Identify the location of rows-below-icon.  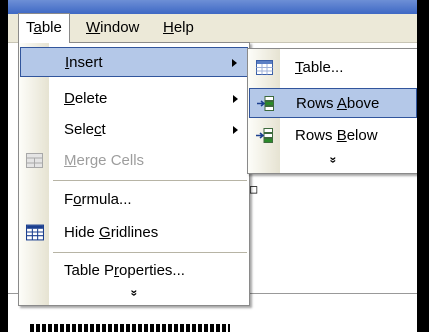
(264, 135).